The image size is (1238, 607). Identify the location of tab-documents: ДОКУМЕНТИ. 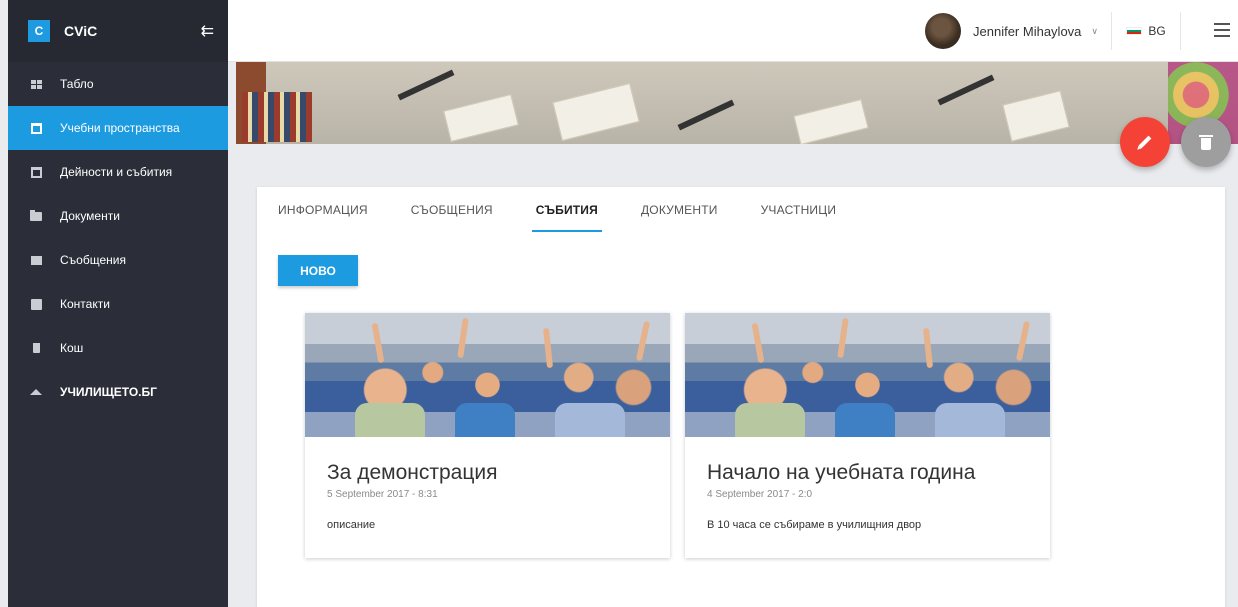
(679, 209).